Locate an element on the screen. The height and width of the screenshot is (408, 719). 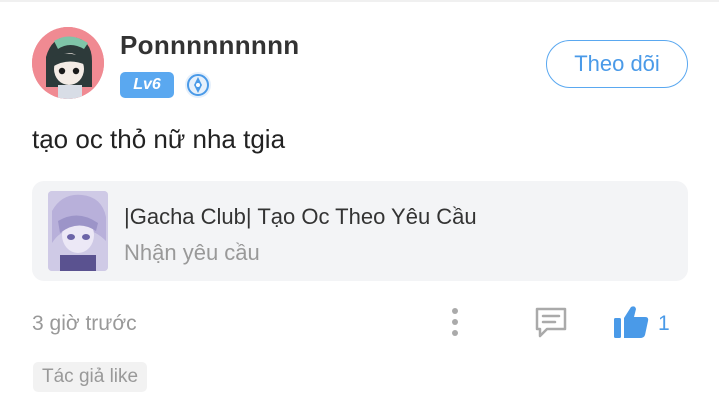
avatar is located at coordinates (68, 63).